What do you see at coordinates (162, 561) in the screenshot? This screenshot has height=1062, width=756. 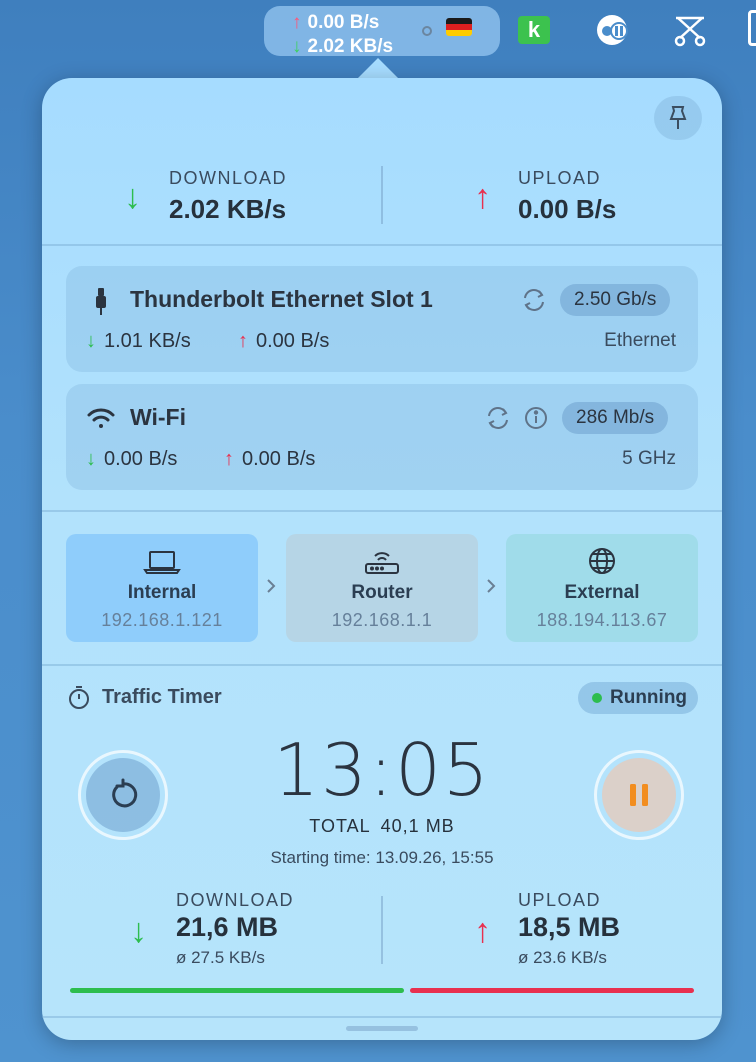 I see `laptop-icon` at bounding box center [162, 561].